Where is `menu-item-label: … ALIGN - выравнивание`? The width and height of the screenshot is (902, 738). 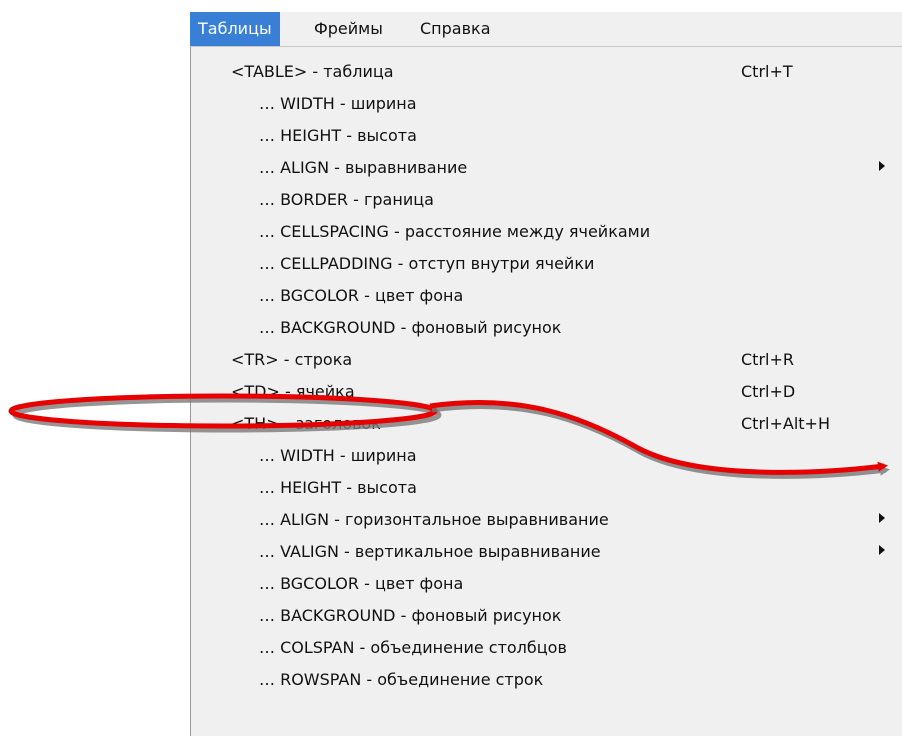 menu-item-label: … ALIGN - выравнивание is located at coordinates (363, 167).